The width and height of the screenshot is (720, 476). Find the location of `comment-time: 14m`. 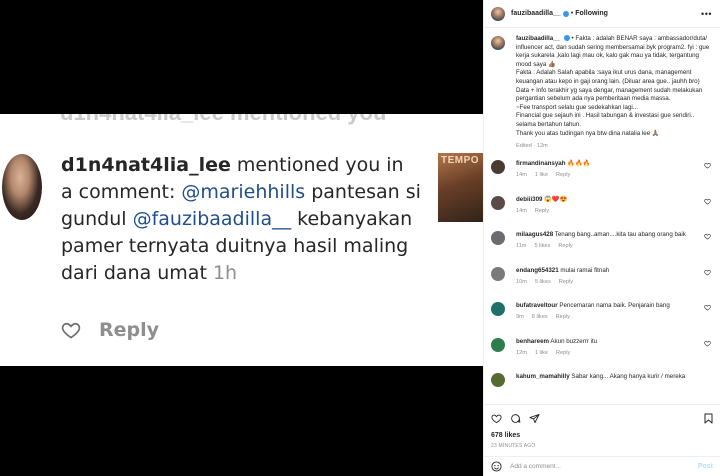

comment-time: 14m is located at coordinates (521, 175).